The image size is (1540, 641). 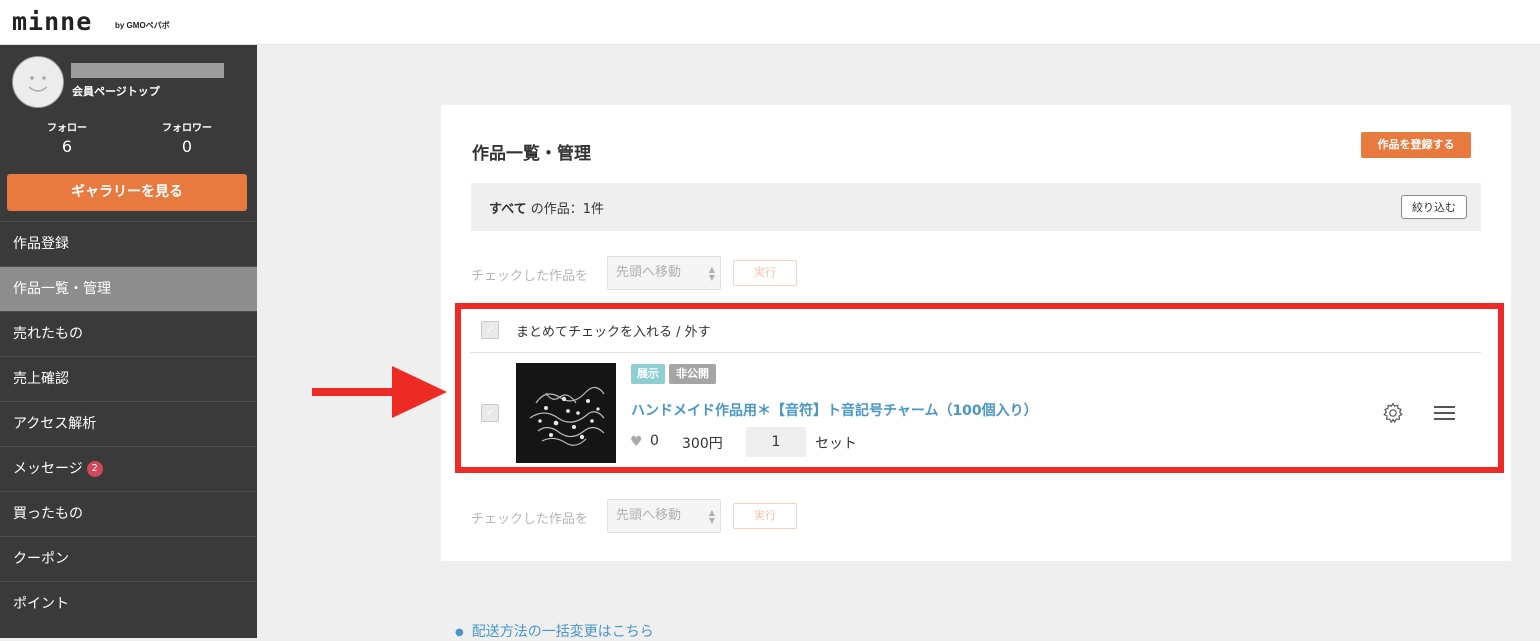 What do you see at coordinates (567, 209) in the screenshot?
I see `filter-count: の作品：1件` at bounding box center [567, 209].